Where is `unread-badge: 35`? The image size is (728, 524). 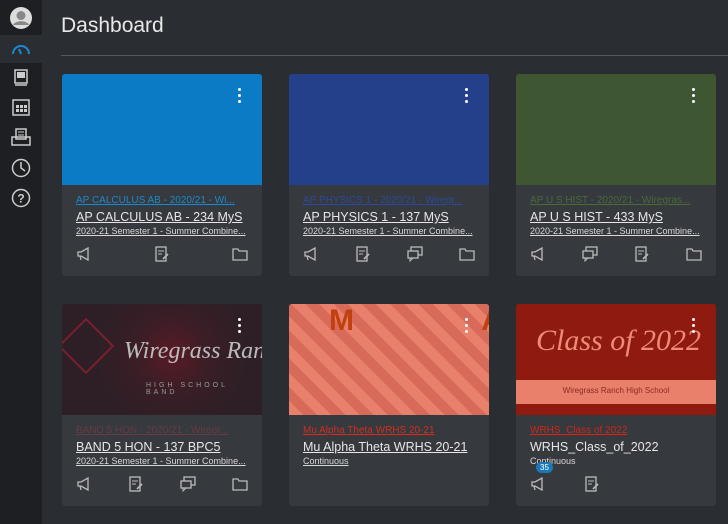 unread-badge: 35 is located at coordinates (544, 467).